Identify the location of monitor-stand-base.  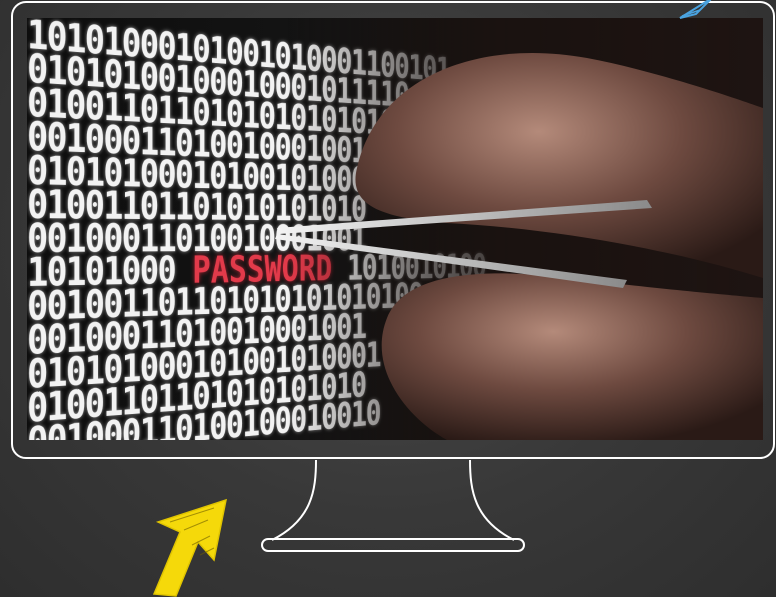
(393, 545).